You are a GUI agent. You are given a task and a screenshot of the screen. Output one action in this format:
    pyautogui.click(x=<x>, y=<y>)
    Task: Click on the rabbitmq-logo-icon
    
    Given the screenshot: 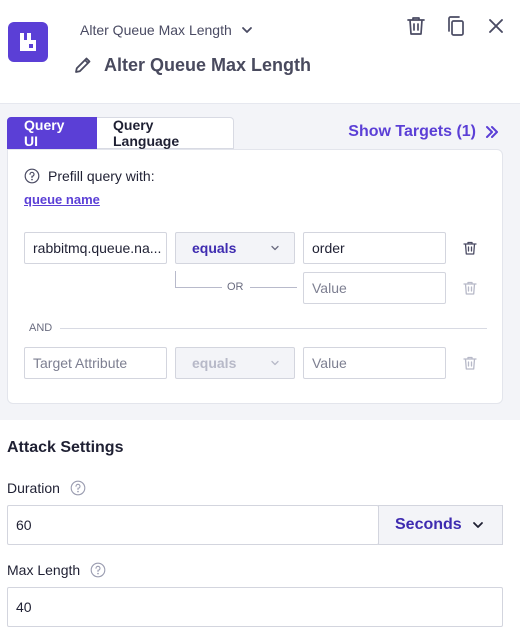 What is the action you would take?
    pyautogui.click(x=28, y=42)
    